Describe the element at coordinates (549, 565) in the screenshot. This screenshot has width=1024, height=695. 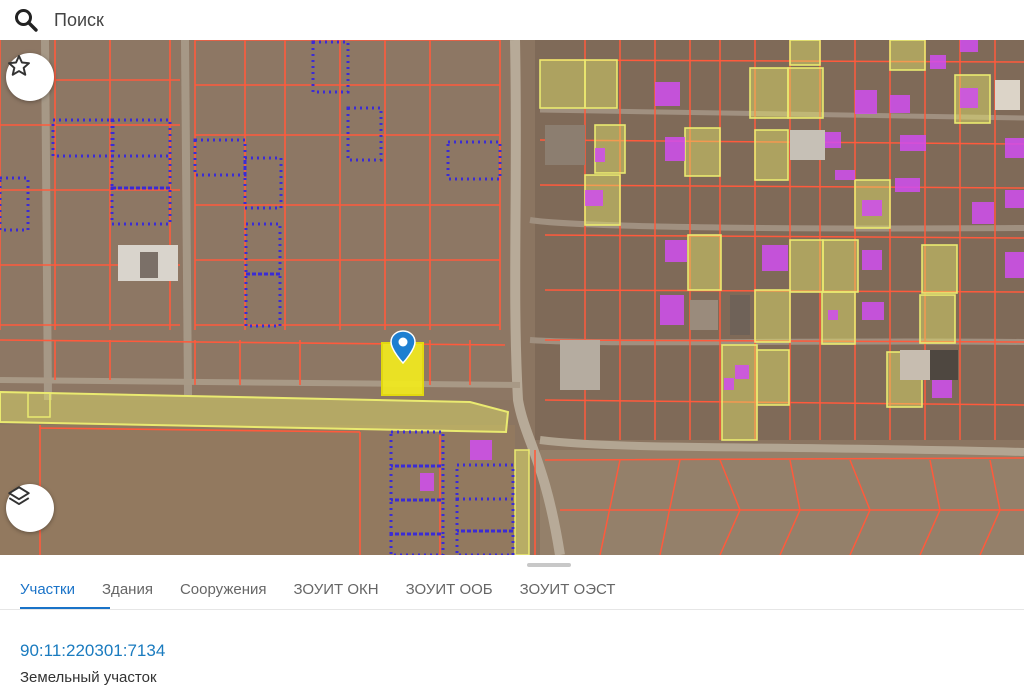
I see `sheet-drag-handle` at that location.